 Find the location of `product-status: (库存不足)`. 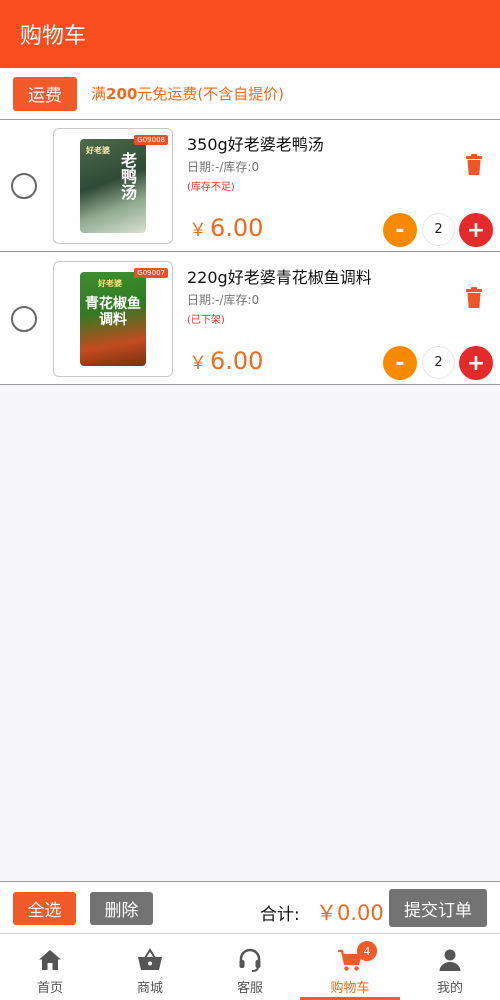

product-status: (库存不足) is located at coordinates (211, 187).